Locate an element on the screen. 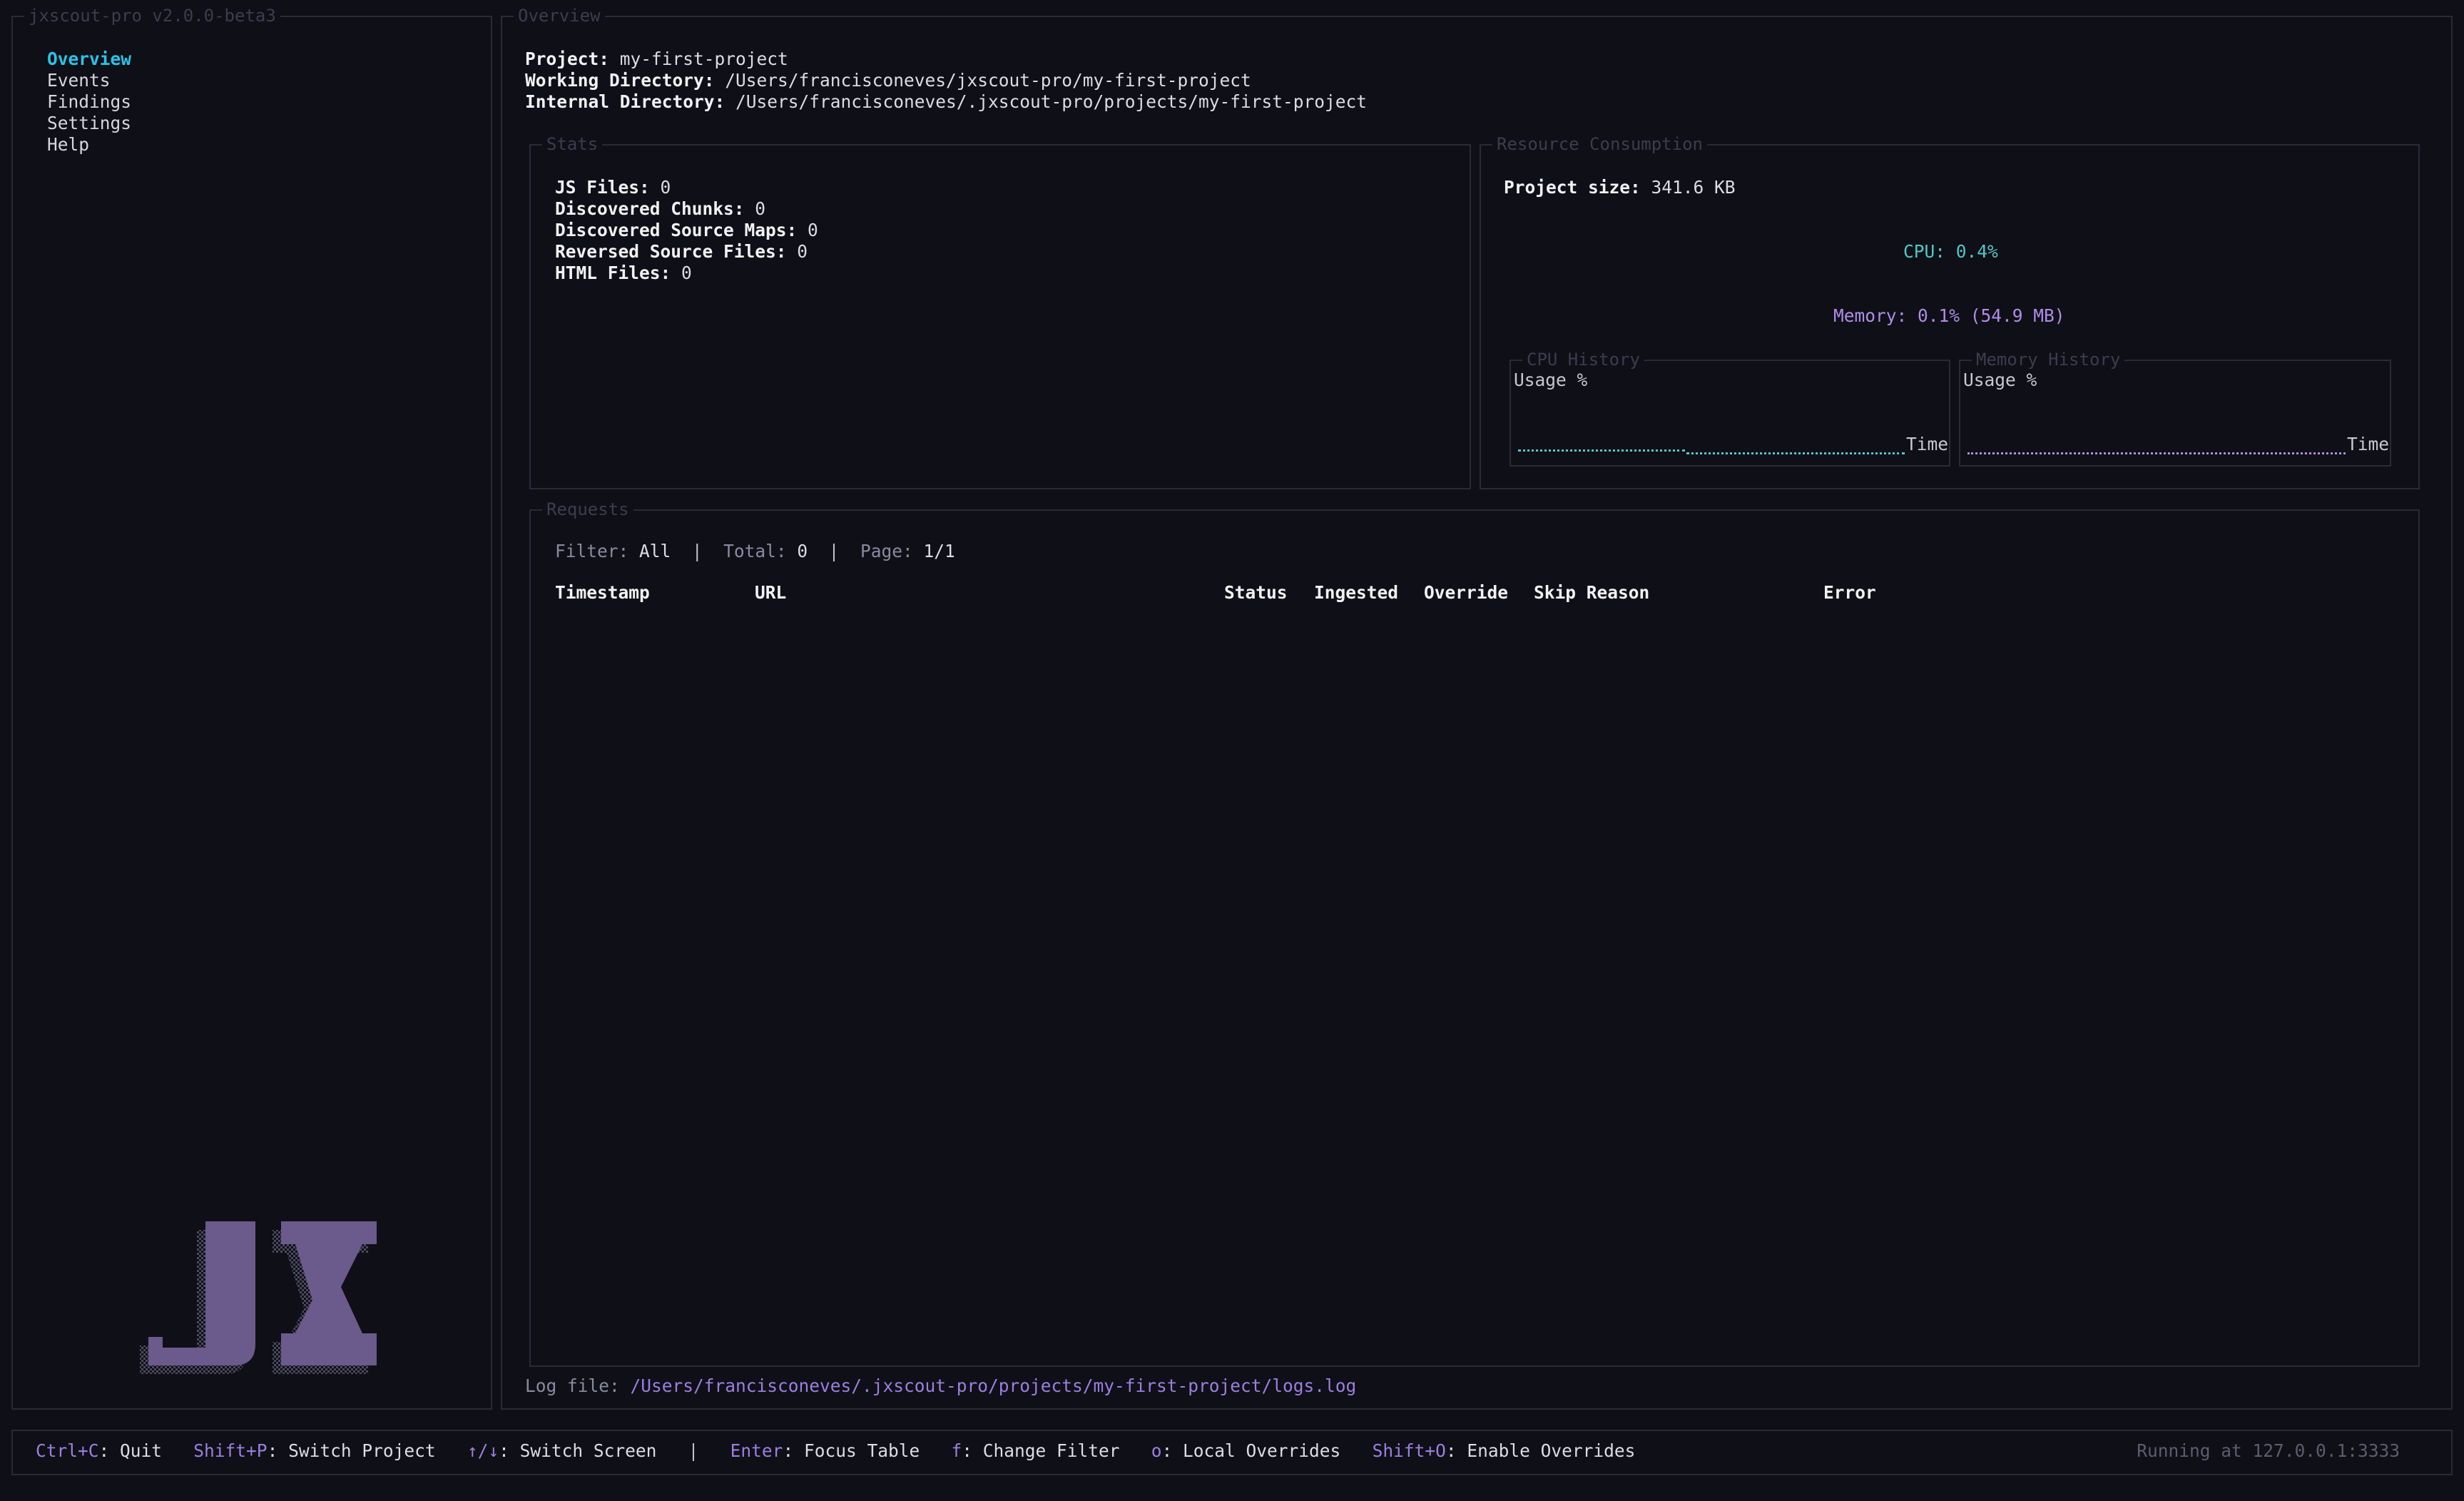  memory-history-line is located at coordinates (2156, 453).